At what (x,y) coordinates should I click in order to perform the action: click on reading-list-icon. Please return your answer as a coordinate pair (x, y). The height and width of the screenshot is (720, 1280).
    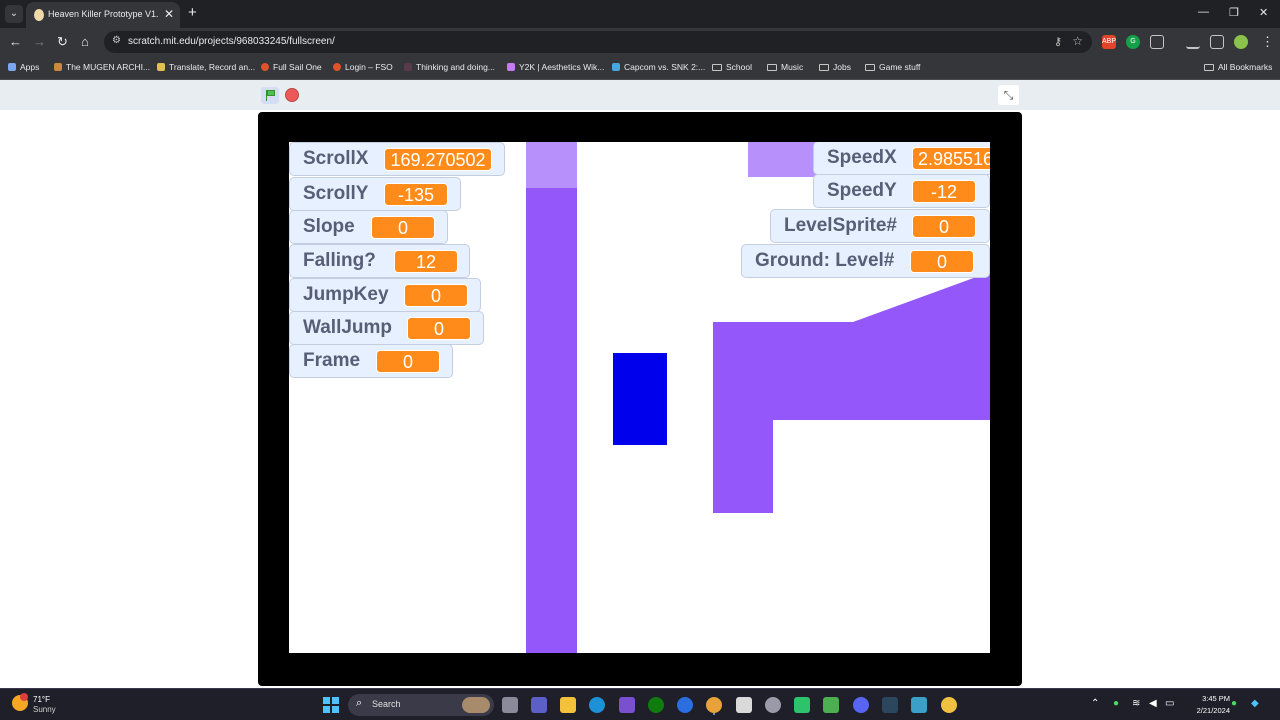
    Looking at the image, I should click on (1193, 42).